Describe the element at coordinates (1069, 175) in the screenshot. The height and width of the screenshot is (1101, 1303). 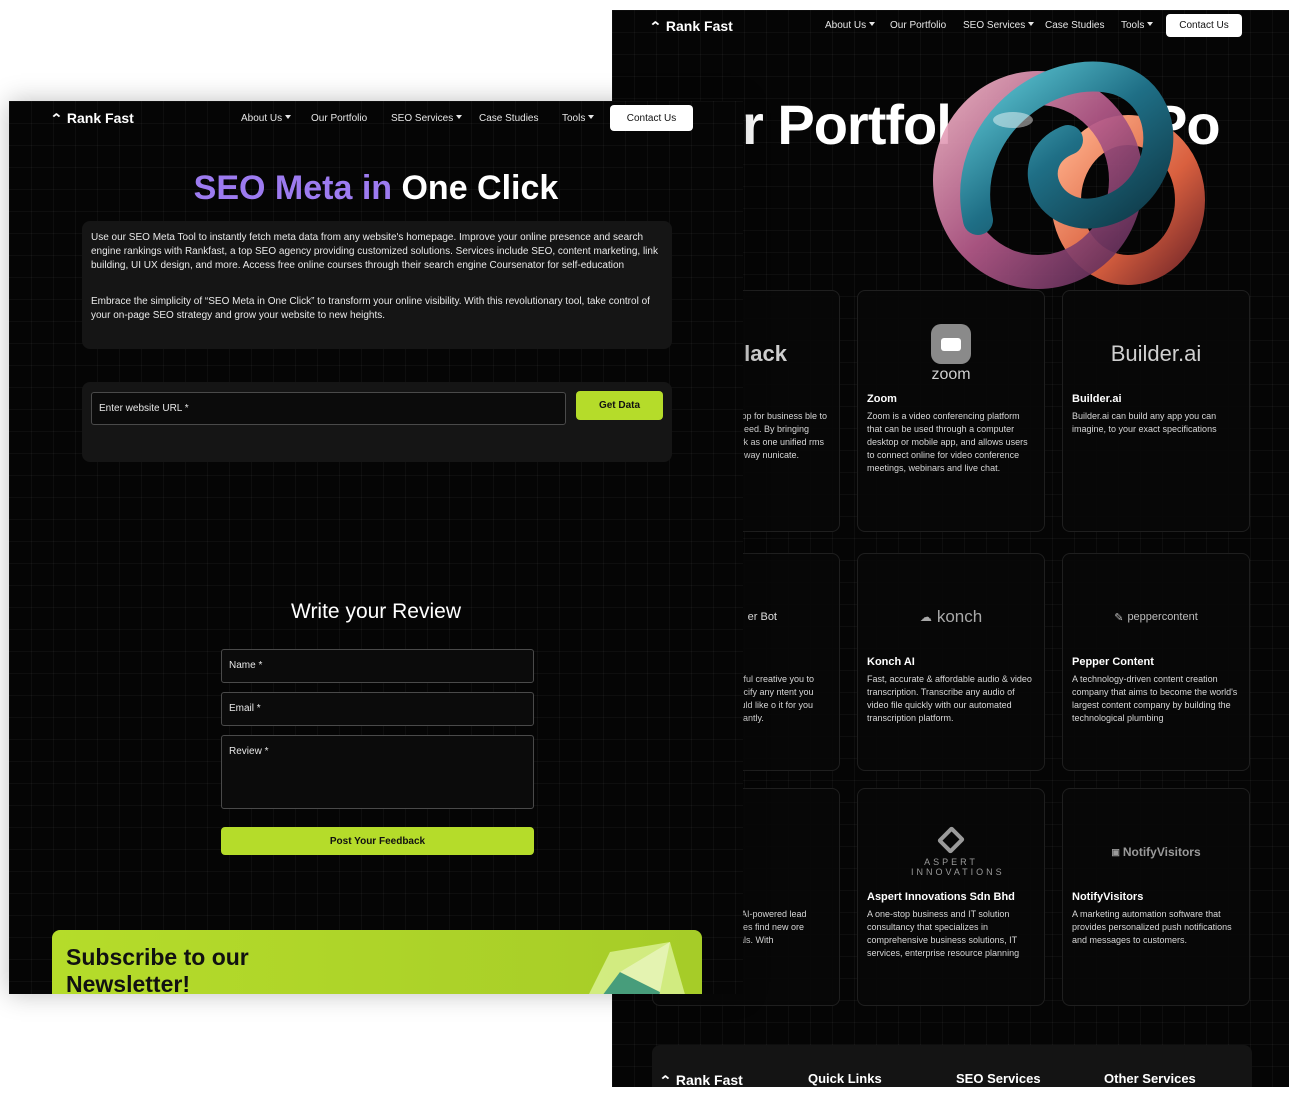
I see `torus-knot-illustration` at that location.